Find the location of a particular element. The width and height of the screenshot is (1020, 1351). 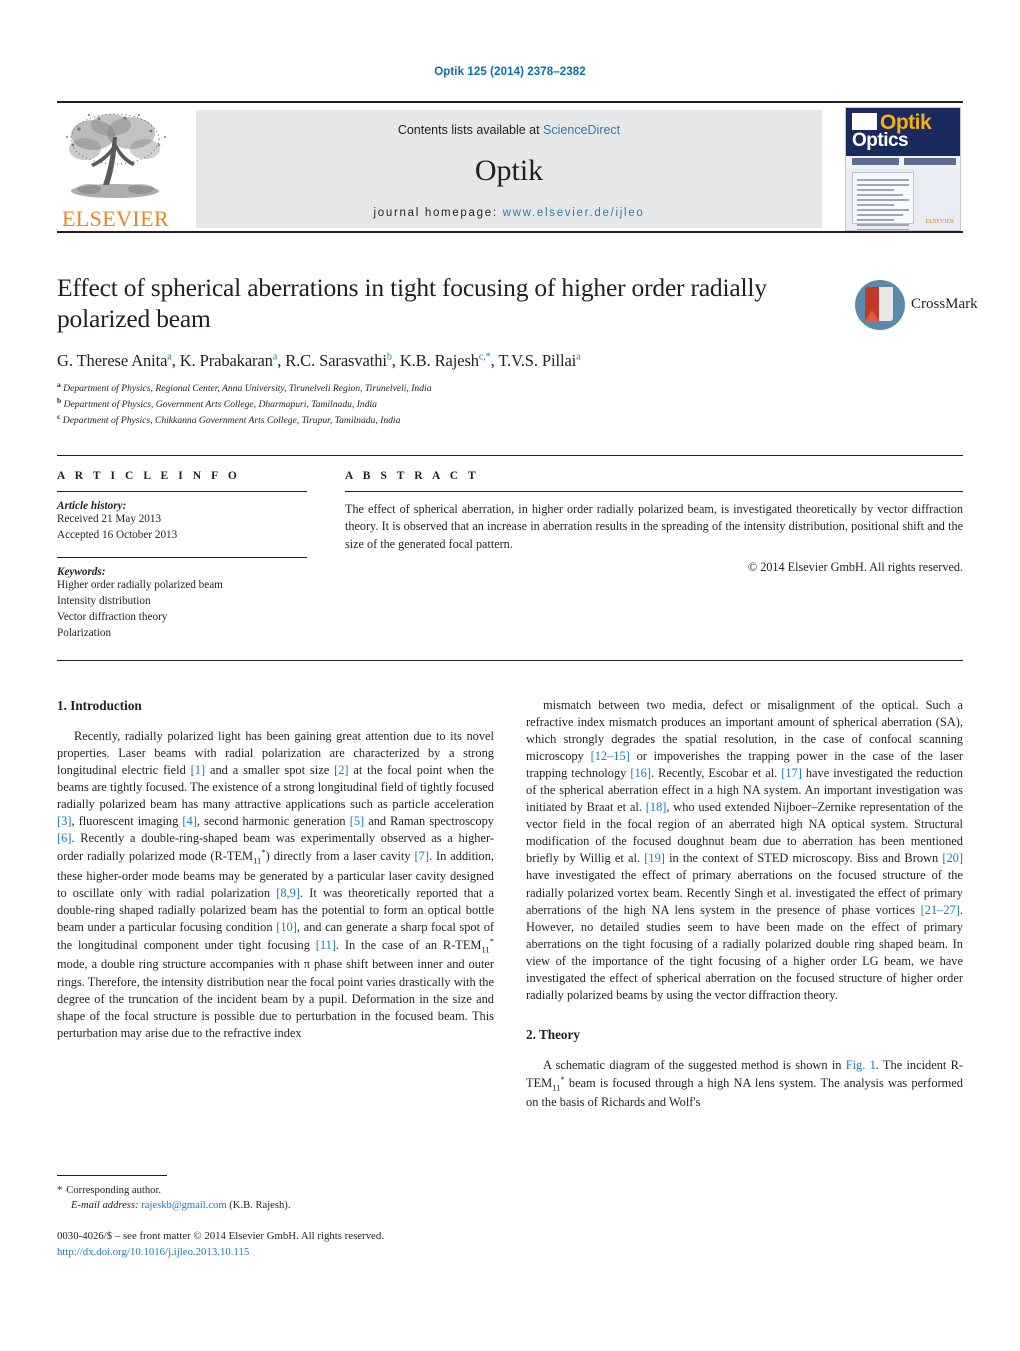

email-link: rajeskb@gmail.com is located at coordinates (183, 1205).